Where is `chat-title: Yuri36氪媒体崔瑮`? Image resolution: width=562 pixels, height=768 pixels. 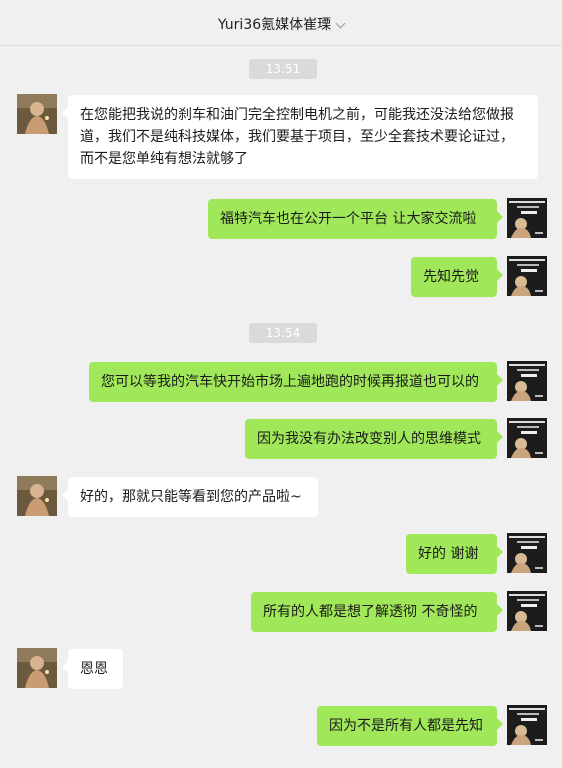
chat-title: Yuri36氪媒体崔瑮 is located at coordinates (281, 24).